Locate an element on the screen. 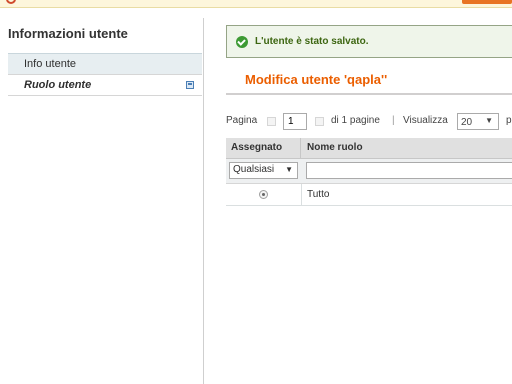  sidebar-title: Informazioni utente is located at coordinates (68, 33).